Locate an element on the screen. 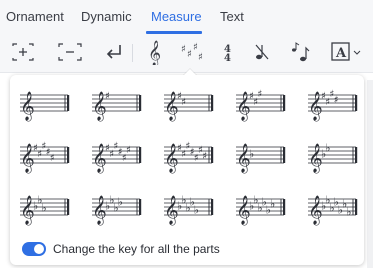 The image size is (373, 268). all-parts-toggle-label: Change the key for all the parts is located at coordinates (136, 249).